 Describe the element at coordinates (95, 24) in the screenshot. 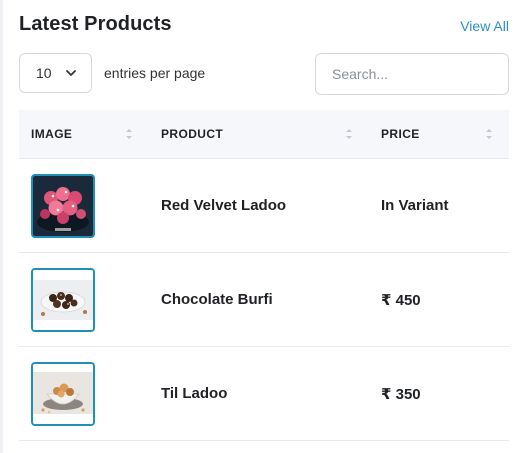

I see `card-title: Latest Products` at that location.